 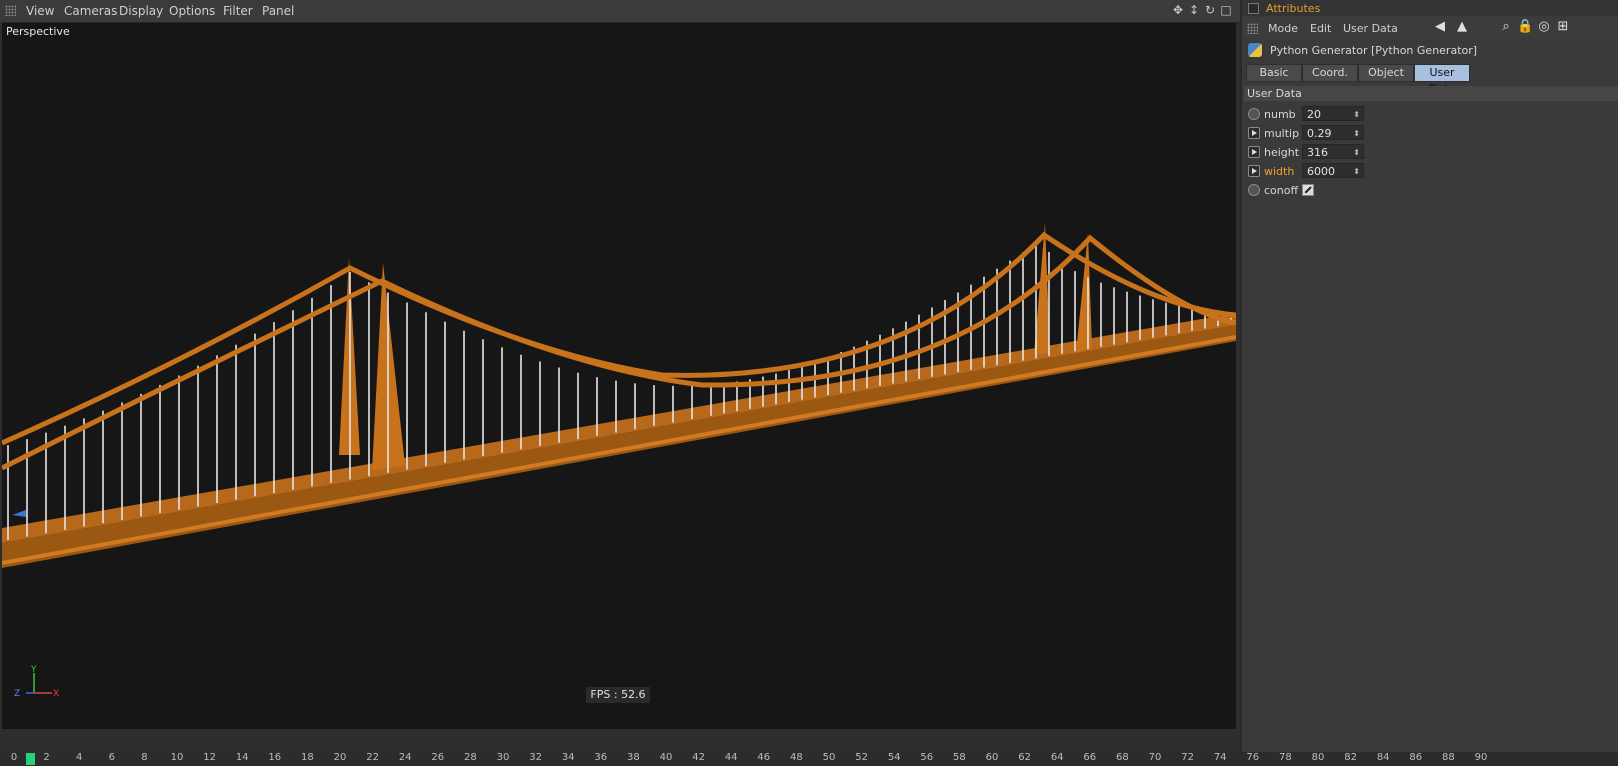 What do you see at coordinates (1544, 27) in the screenshot?
I see `target-icon: ◎` at bounding box center [1544, 27].